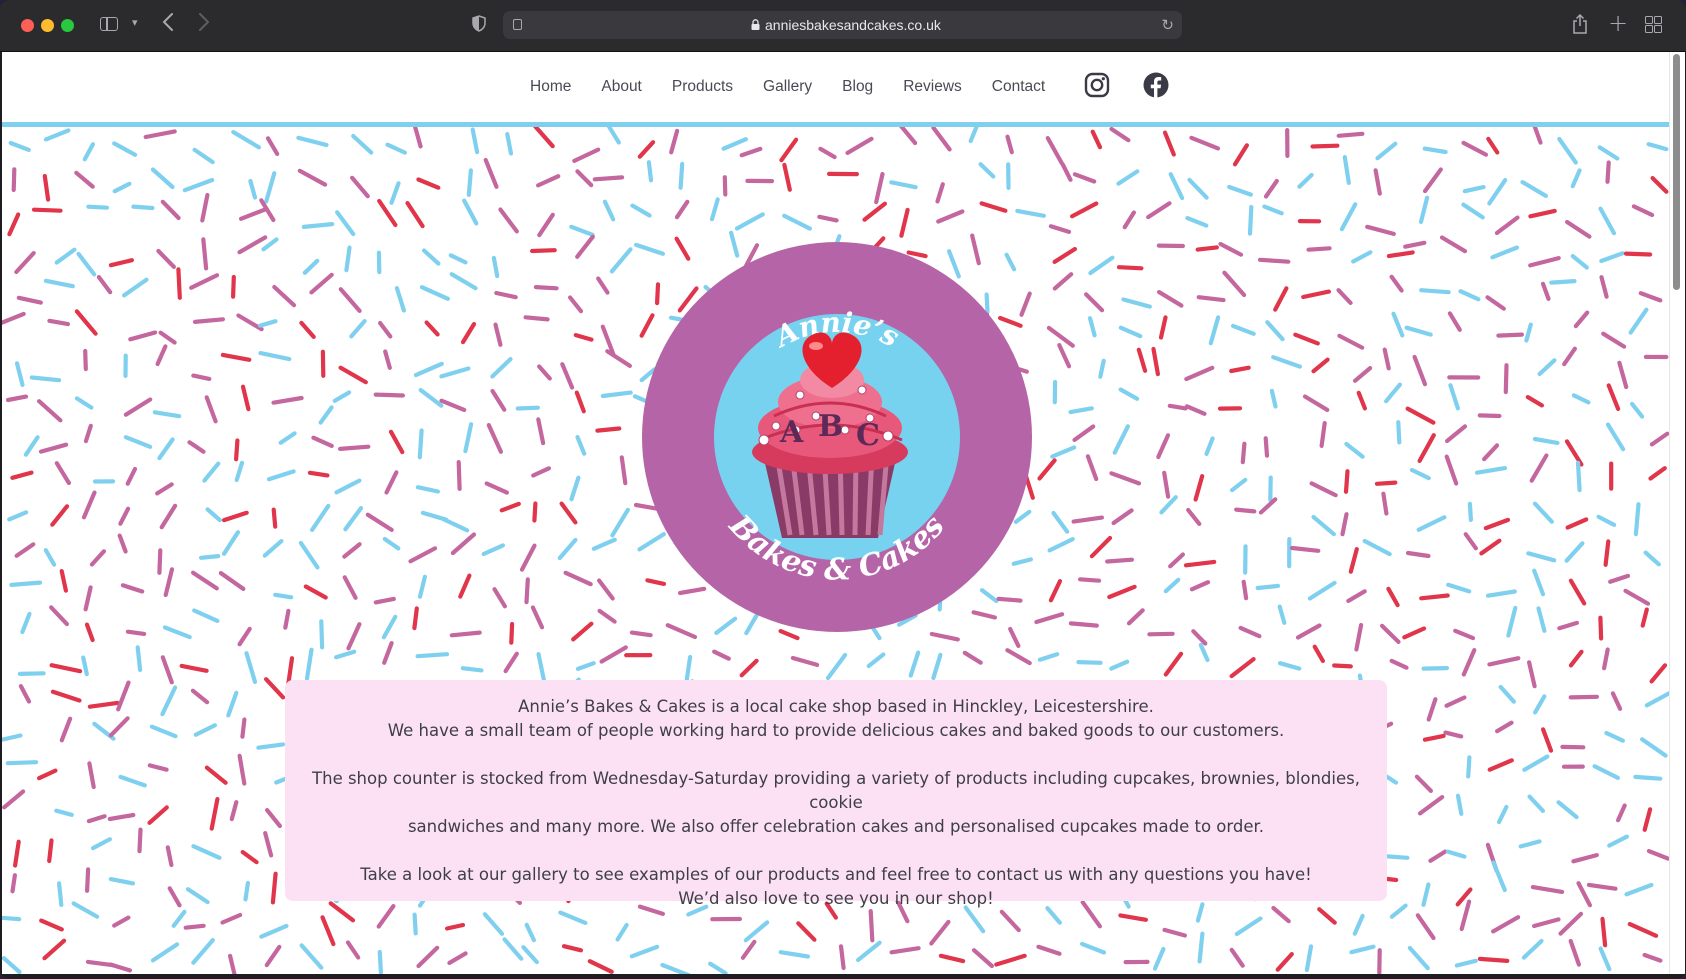  I want to click on scrollbar-thumb, so click(1676, 172).